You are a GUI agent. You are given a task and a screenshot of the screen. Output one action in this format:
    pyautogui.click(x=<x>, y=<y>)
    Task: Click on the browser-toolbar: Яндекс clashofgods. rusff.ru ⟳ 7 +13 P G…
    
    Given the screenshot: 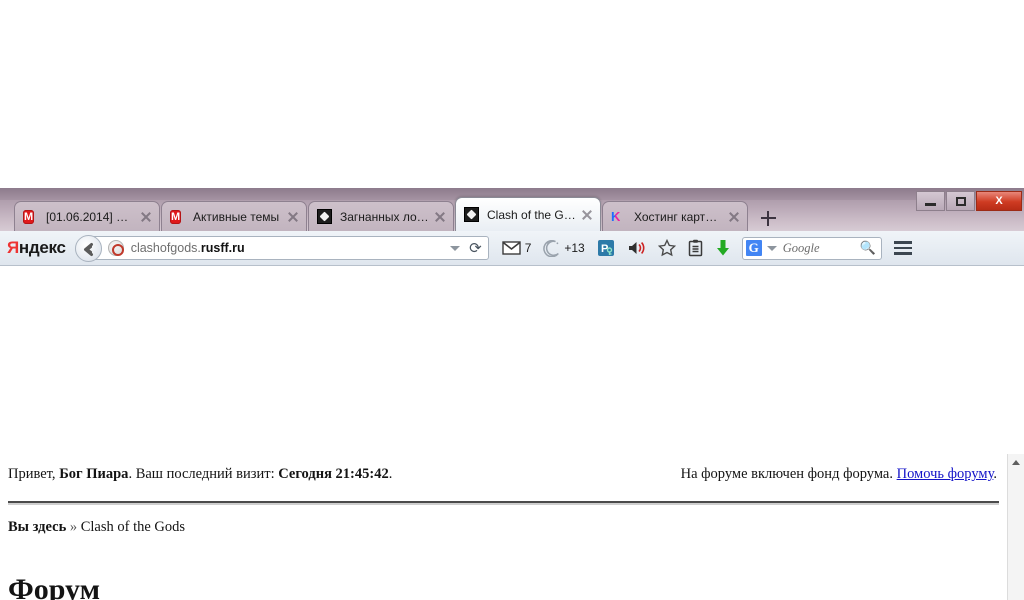 What is the action you would take?
    pyautogui.click(x=512, y=248)
    